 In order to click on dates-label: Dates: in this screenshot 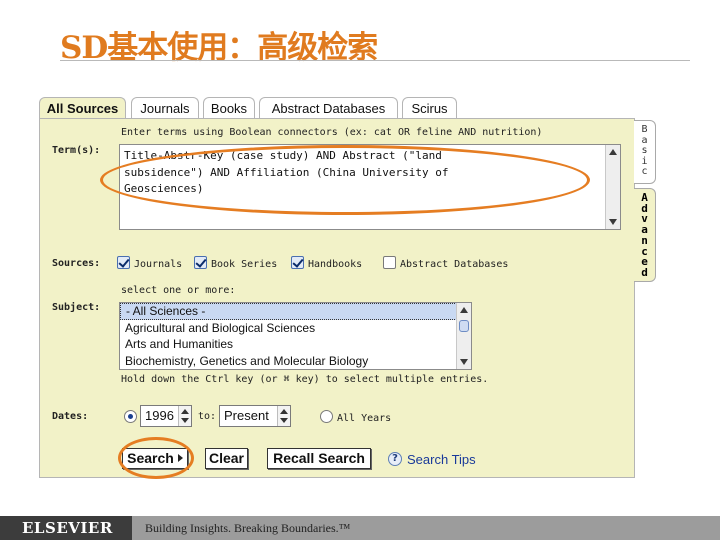, I will do `click(70, 416)`.